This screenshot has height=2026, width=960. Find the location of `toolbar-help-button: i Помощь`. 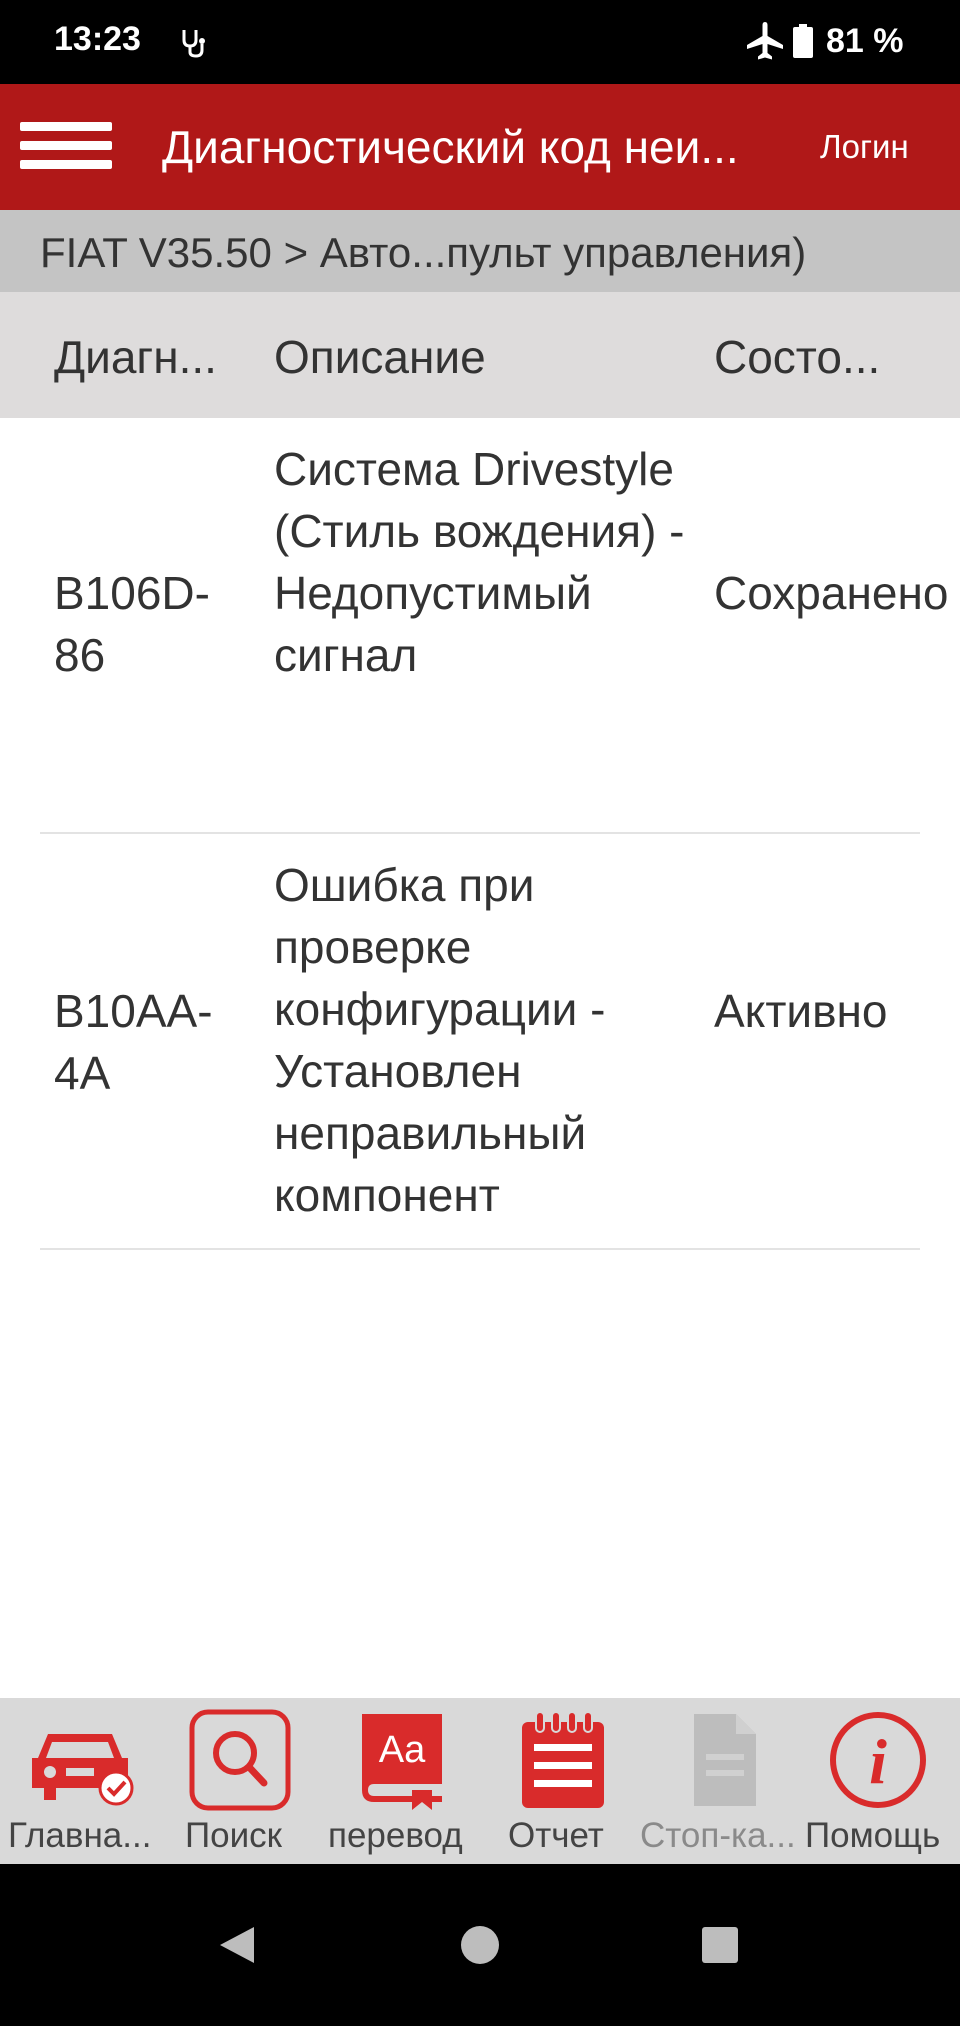

toolbar-help-button: i Помощь is located at coordinates (880, 1781).